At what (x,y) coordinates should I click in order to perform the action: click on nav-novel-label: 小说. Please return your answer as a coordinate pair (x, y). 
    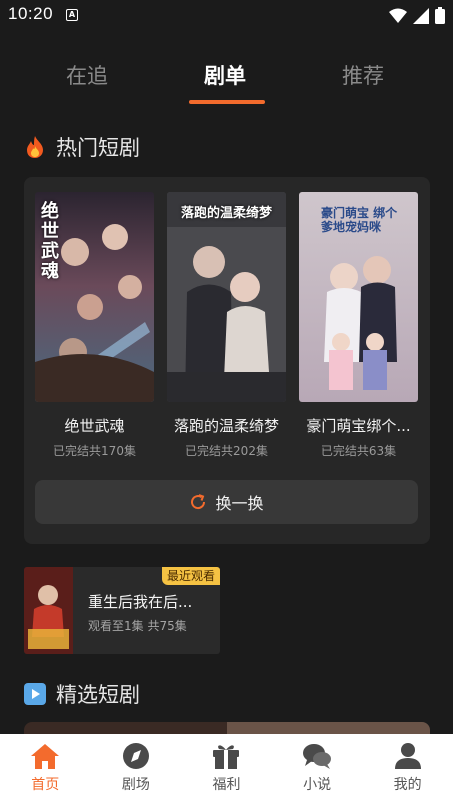
    Looking at the image, I should click on (317, 785).